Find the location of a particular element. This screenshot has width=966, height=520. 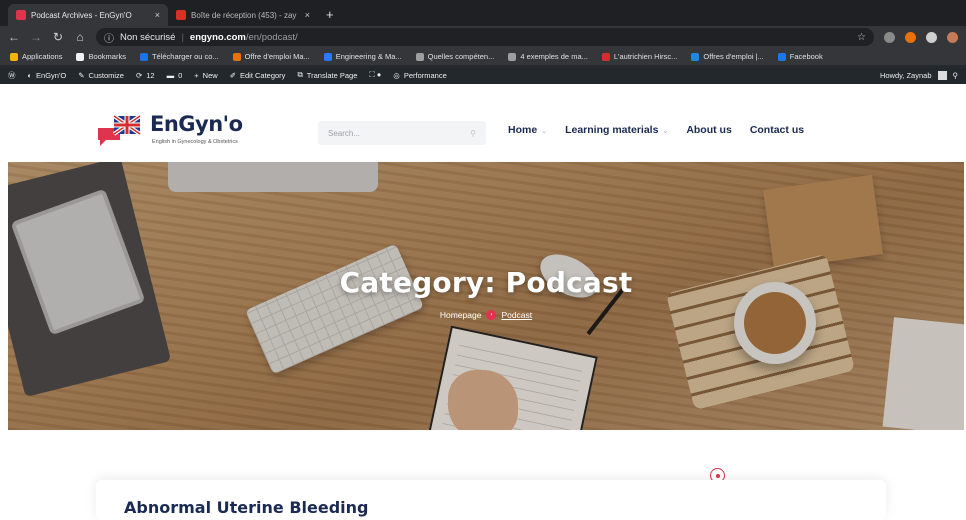

updates-icon: ⟳ is located at coordinates (139, 75).